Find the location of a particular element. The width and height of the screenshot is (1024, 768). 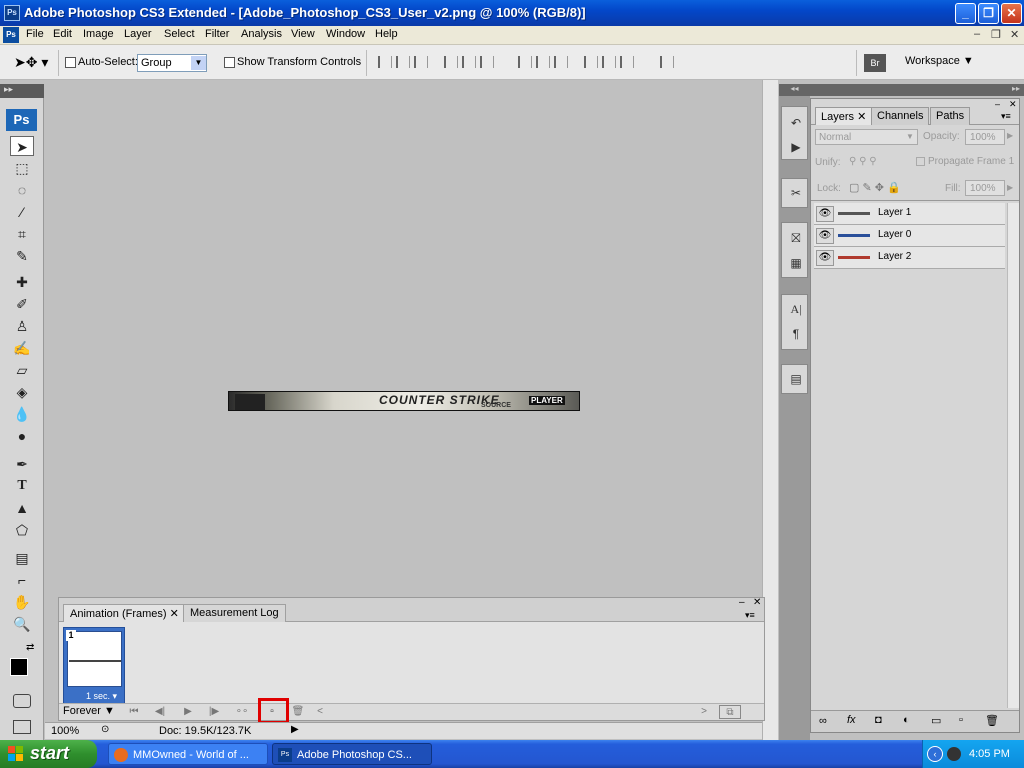

history-icon: ↶ is located at coordinates (796, 123).